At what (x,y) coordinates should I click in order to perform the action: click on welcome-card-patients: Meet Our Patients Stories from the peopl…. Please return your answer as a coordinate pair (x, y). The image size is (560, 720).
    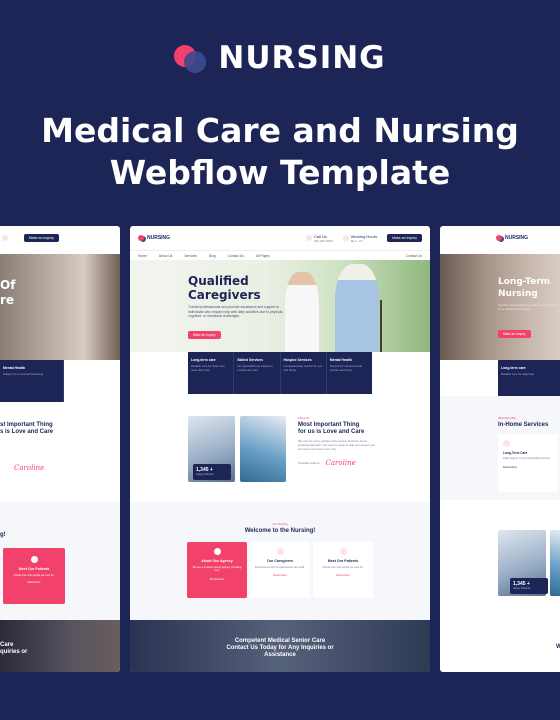
    Looking at the image, I should click on (343, 570).